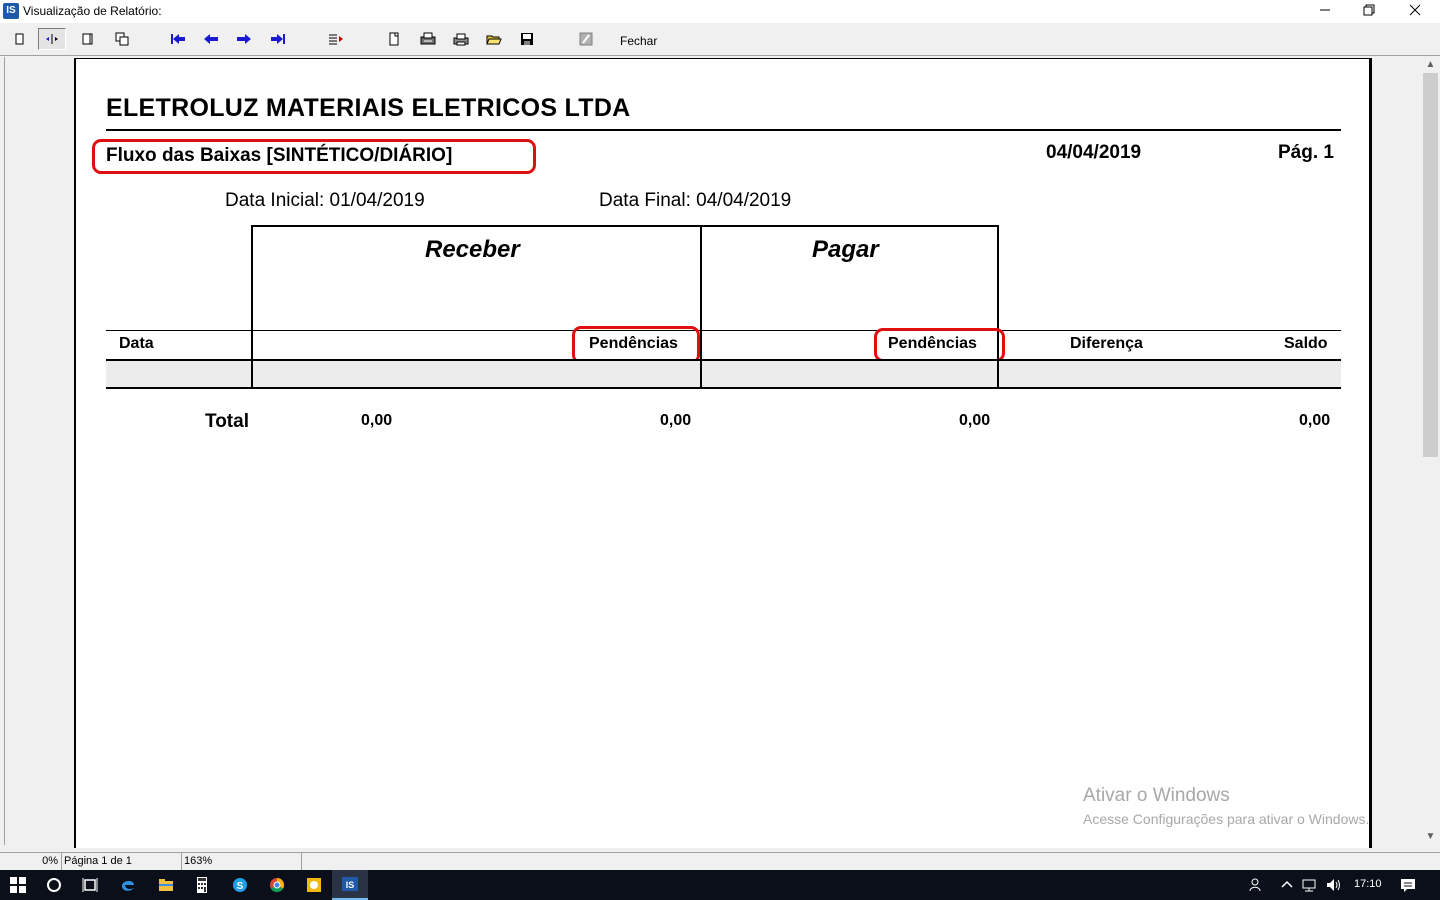 The image size is (1440, 900). What do you see at coordinates (11, 11) in the screenshot?
I see `app-icon: IS` at bounding box center [11, 11].